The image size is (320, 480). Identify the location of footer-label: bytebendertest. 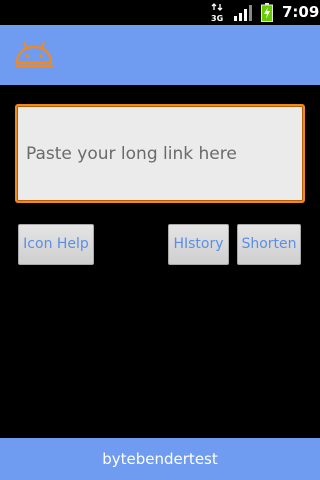
(160, 459).